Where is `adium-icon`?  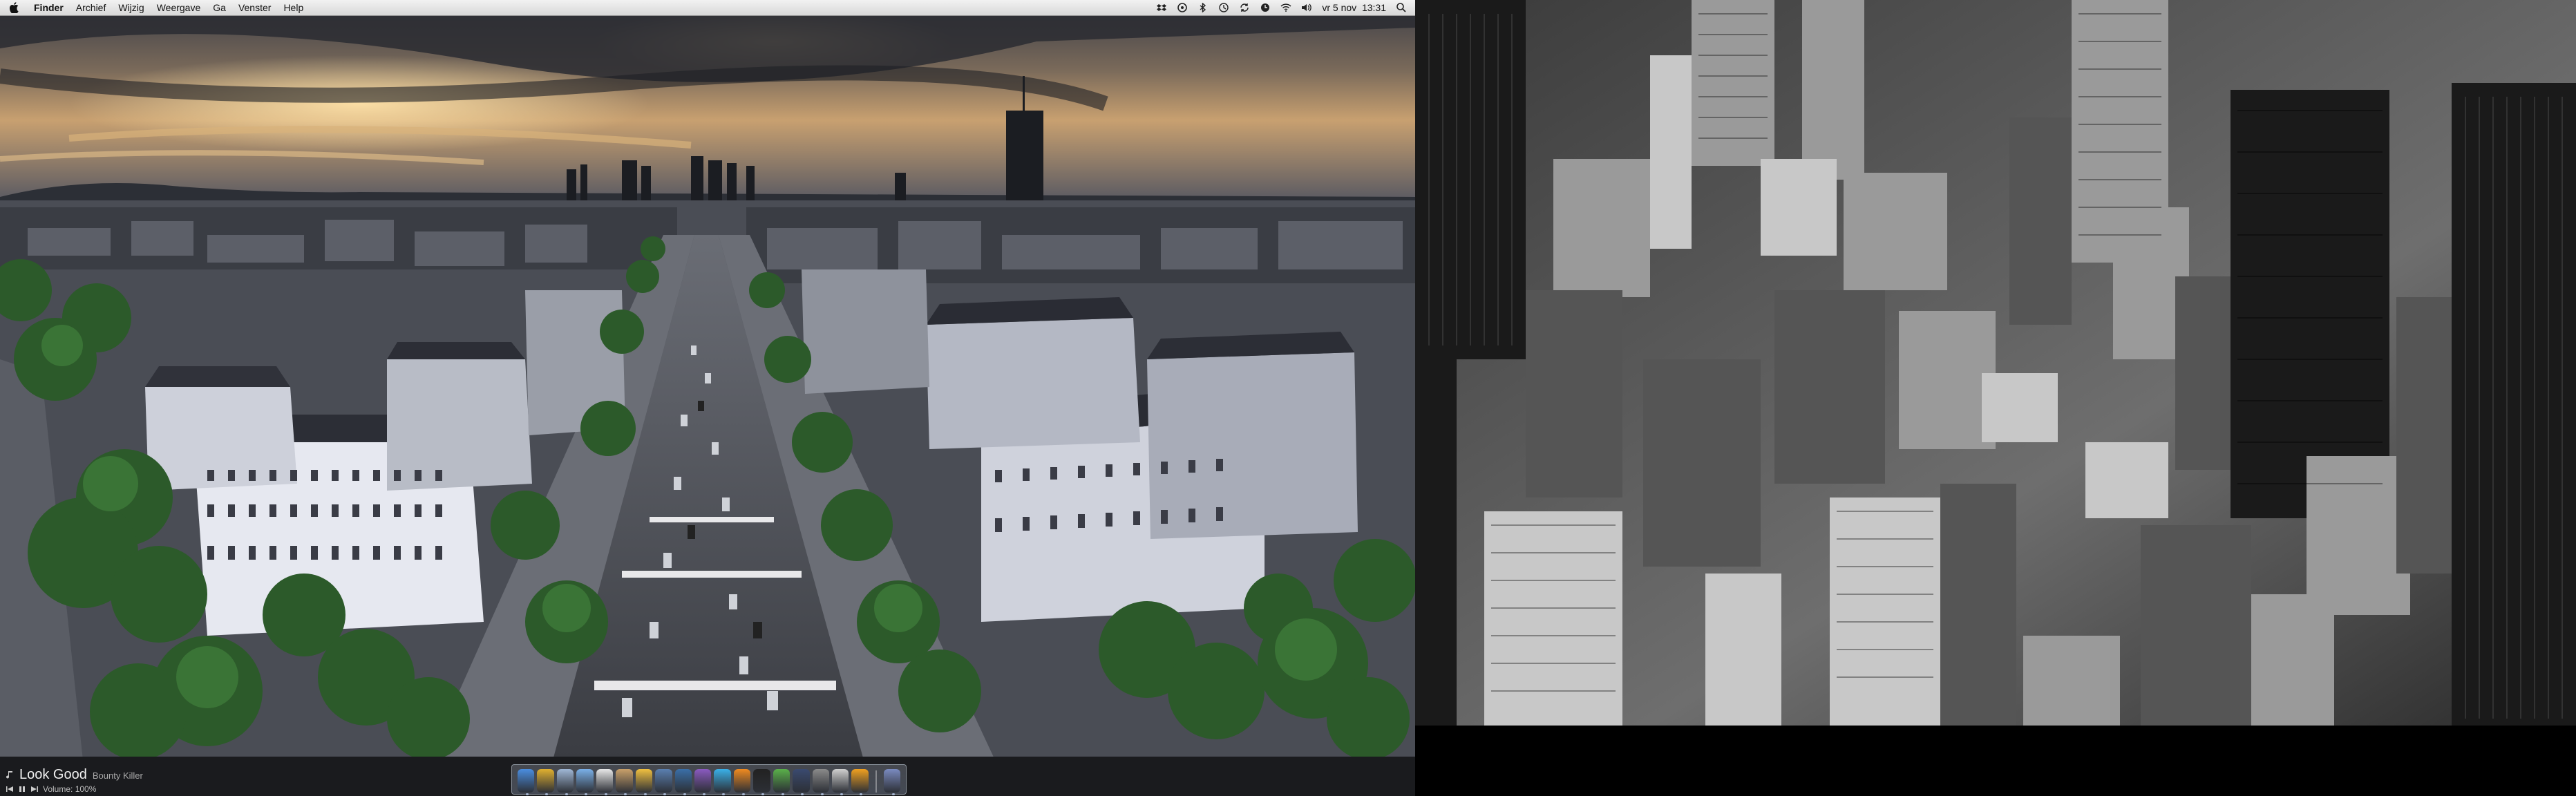
adium-icon is located at coordinates (644, 782).